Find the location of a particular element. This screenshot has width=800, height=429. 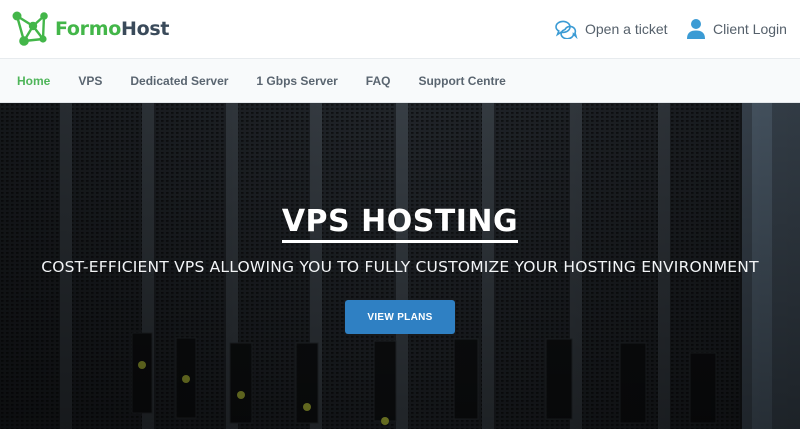

chat-bubbles-icon is located at coordinates (566, 29).